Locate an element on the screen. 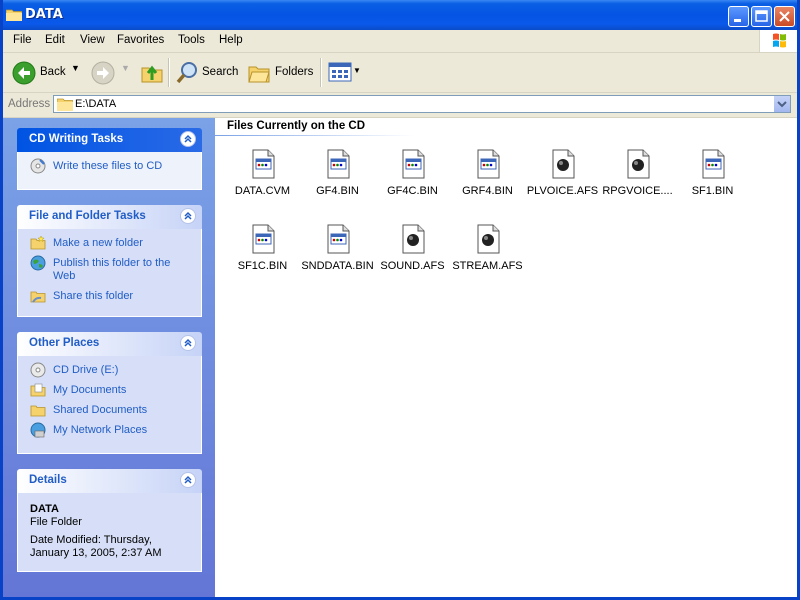 The height and width of the screenshot is (600, 800). panel-body: Write these files to CD is located at coordinates (109, 171).